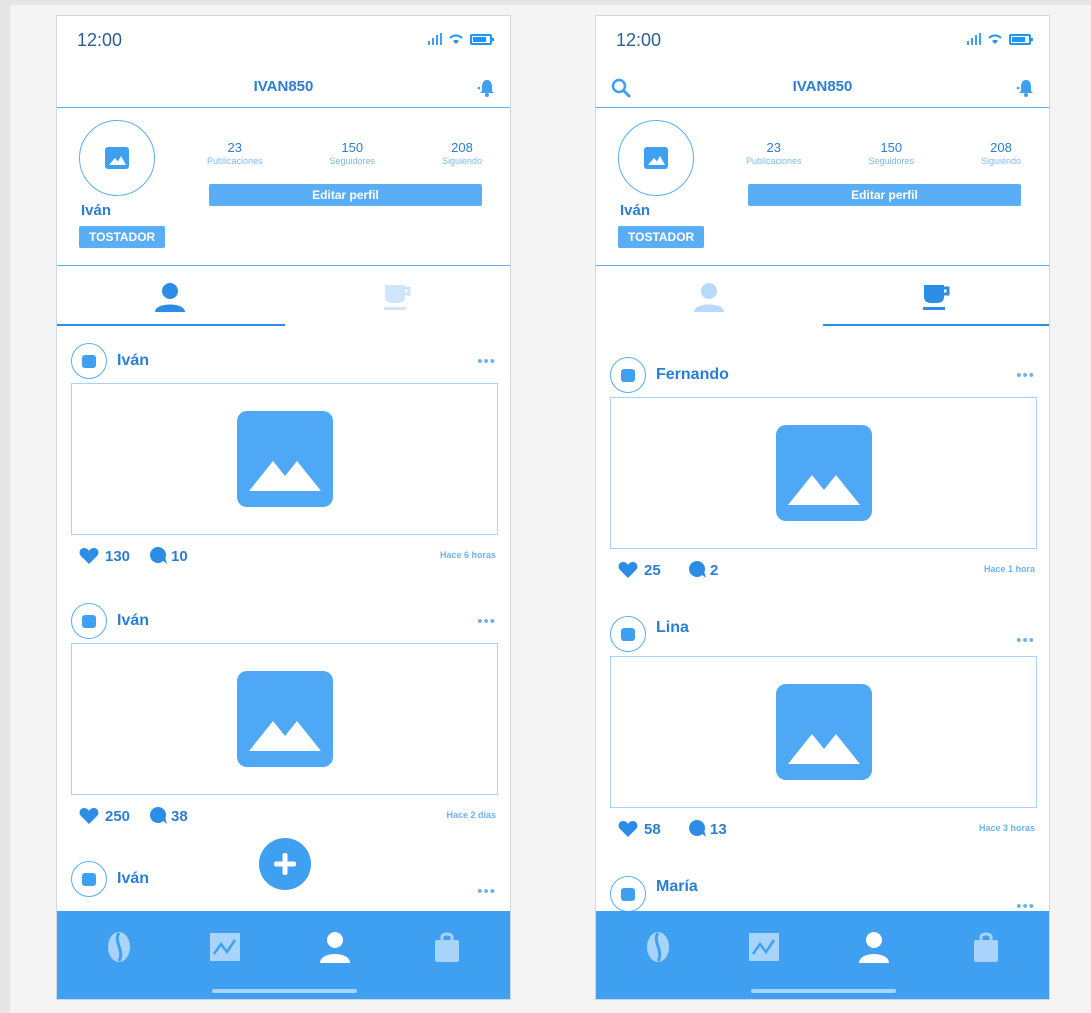 The width and height of the screenshot is (1091, 1013). Describe the element at coordinates (168, 816) in the screenshot. I see `comment-button: 38` at that location.